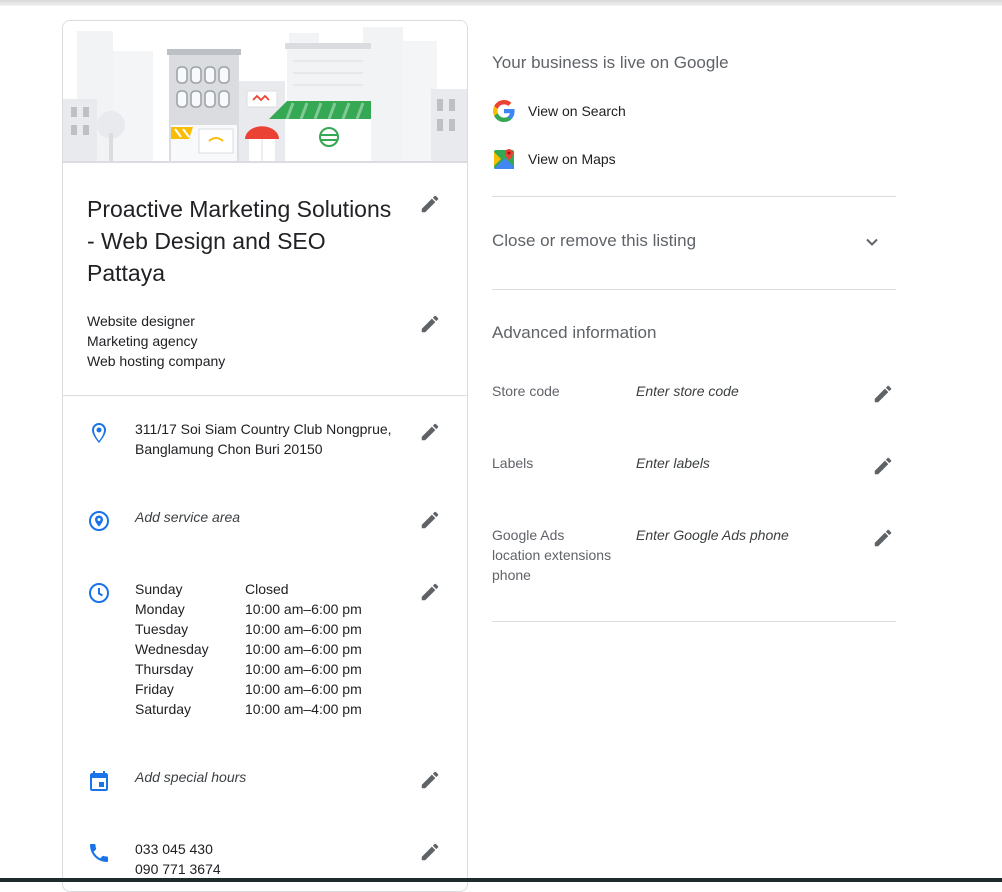 Image resolution: width=1002 pixels, height=892 pixels. I want to click on clock-icon, so click(99, 593).